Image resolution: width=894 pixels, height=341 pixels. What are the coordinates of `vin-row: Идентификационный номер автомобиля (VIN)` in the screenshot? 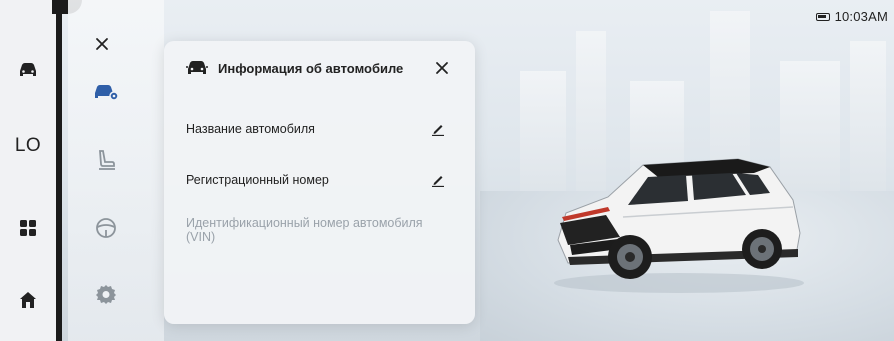 It's located at (316, 230).